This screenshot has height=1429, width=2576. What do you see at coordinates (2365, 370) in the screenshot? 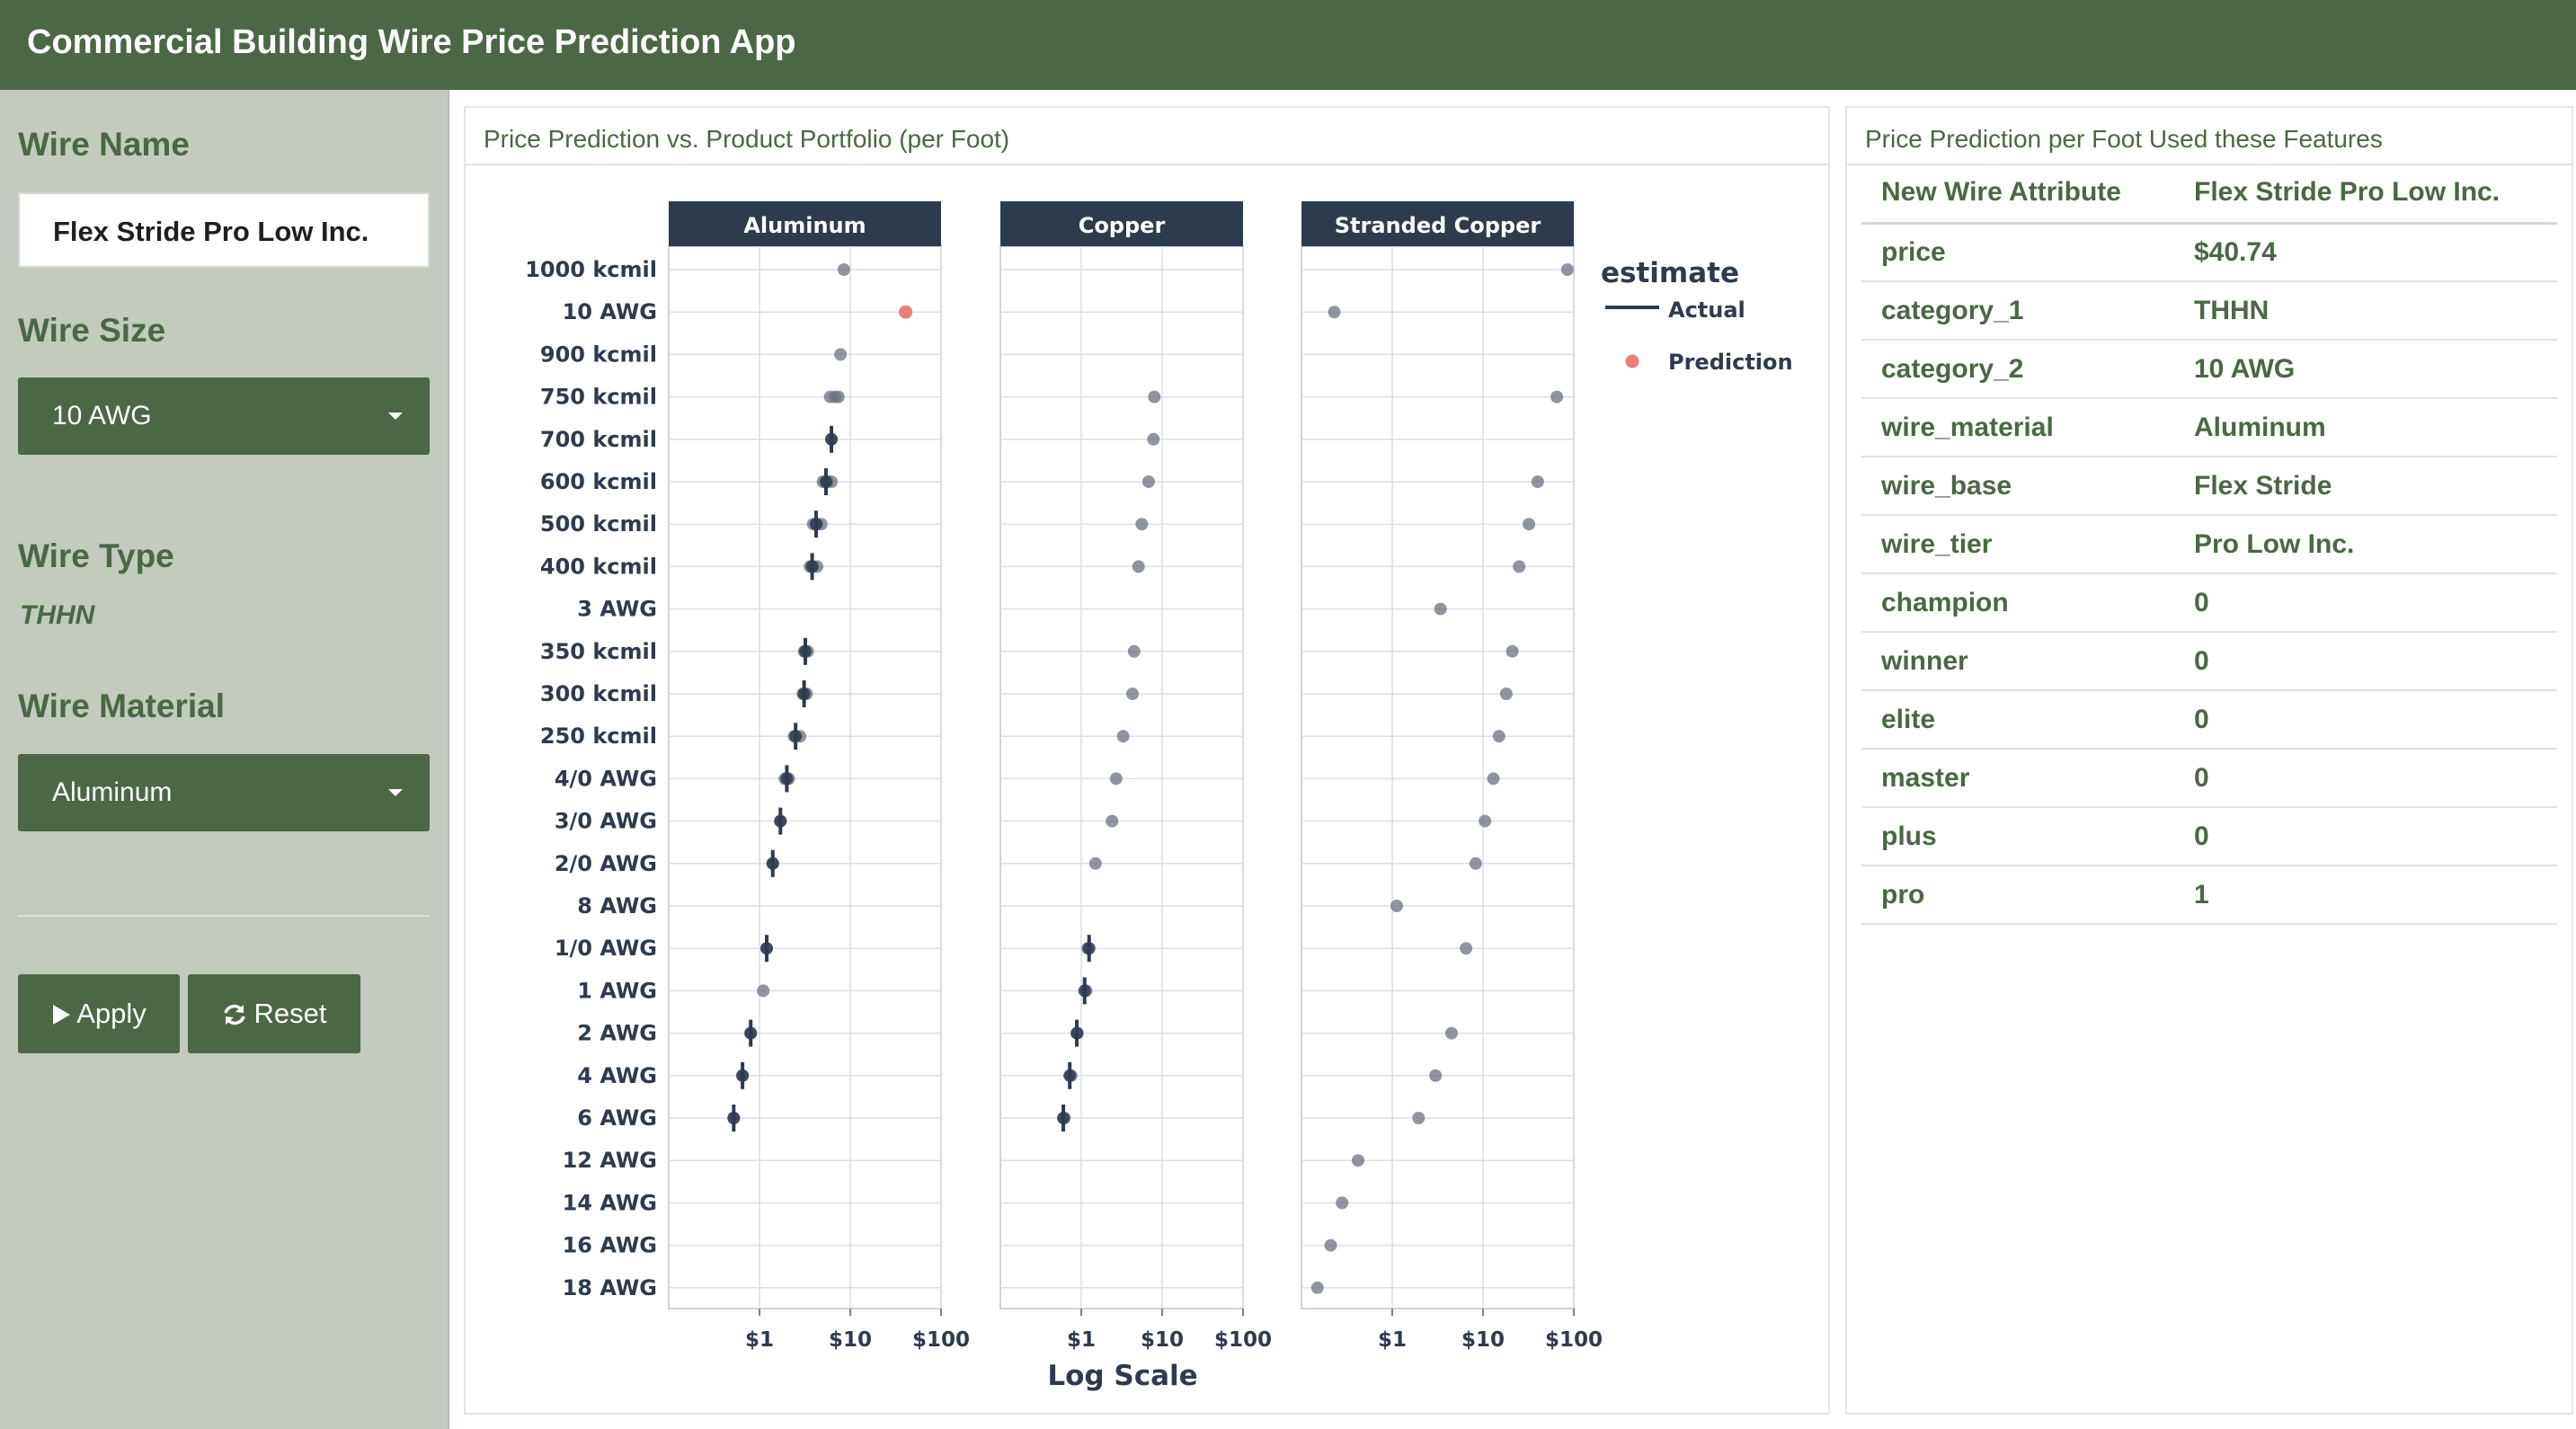
I see `feature-value: 10 AWG` at bounding box center [2365, 370].